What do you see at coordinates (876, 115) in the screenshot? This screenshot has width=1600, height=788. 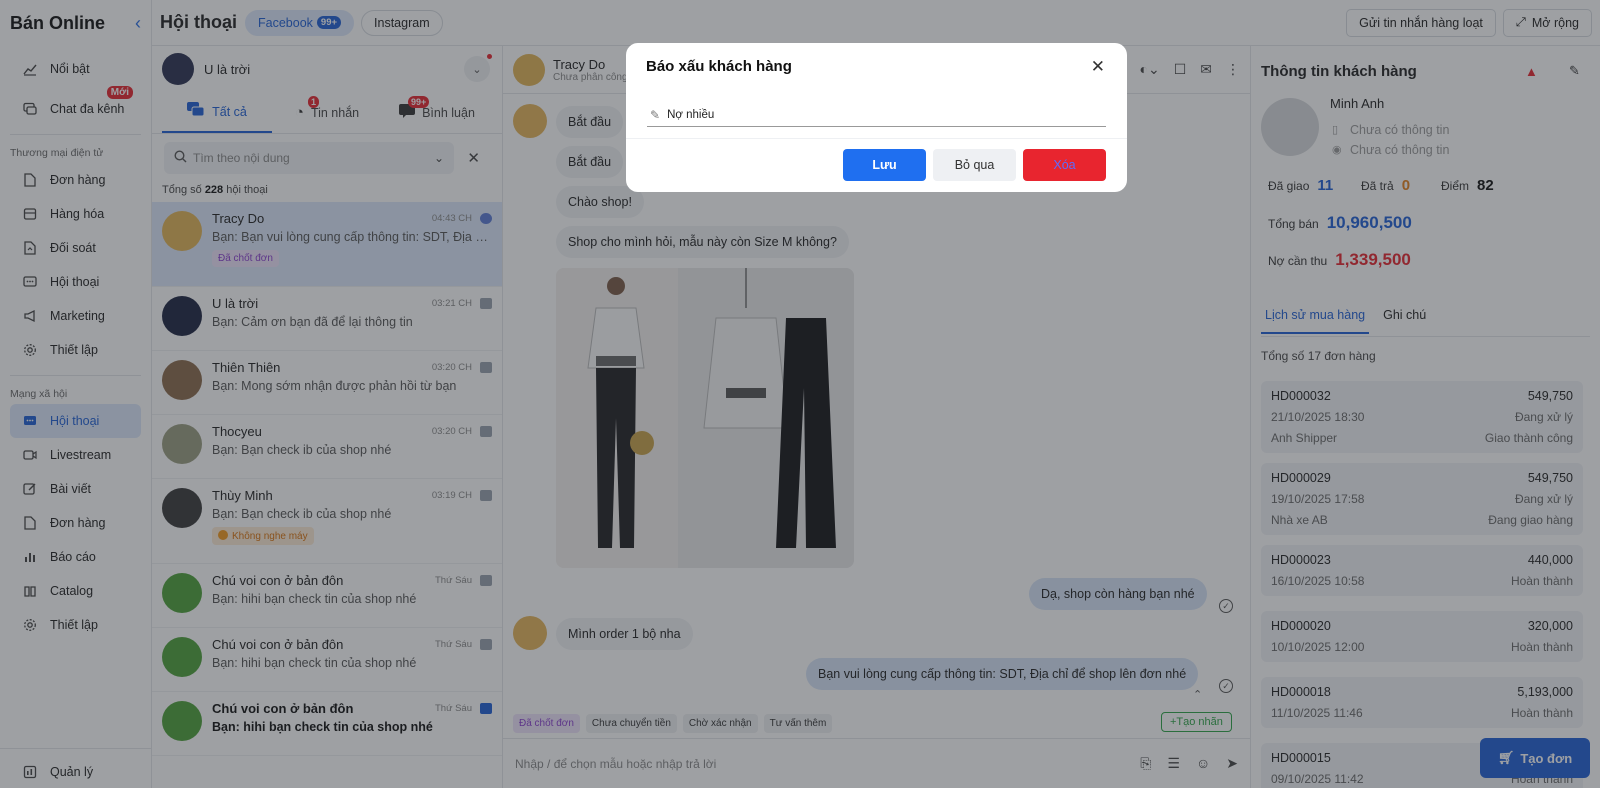 I see `reason-field: ✎ Nợ nhiều` at bounding box center [876, 115].